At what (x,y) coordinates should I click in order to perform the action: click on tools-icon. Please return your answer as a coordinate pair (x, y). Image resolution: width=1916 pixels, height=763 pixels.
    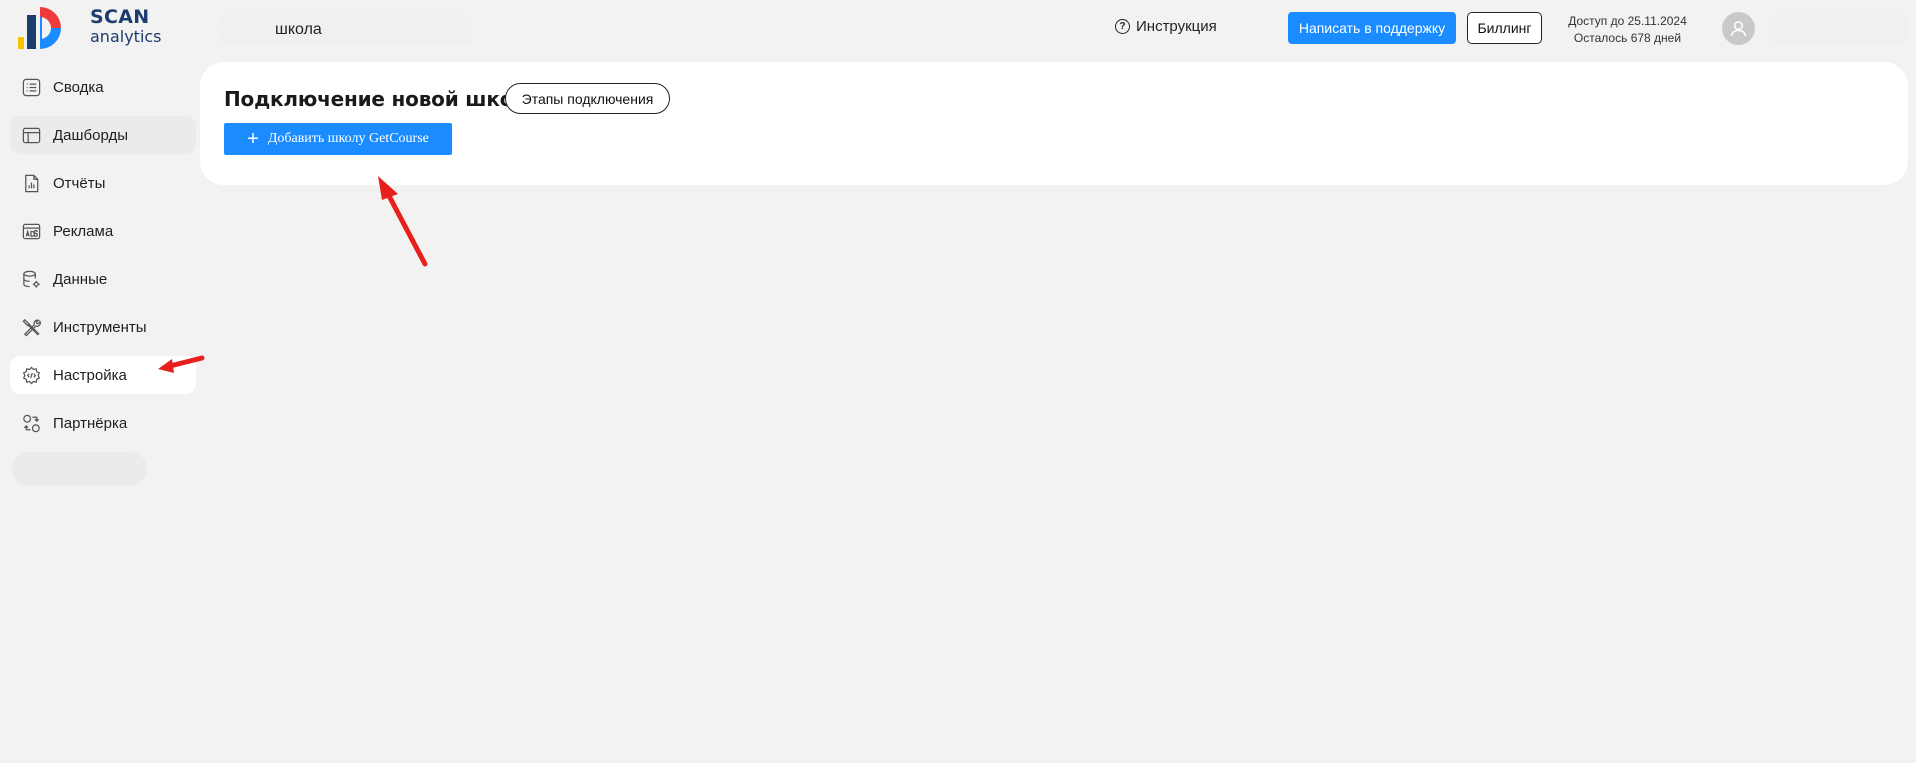
    Looking at the image, I should click on (31, 327).